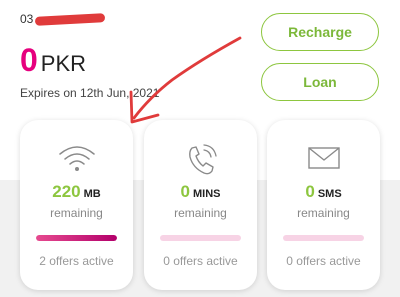 This screenshot has width=400, height=297. I want to click on data-offers-active: 2 offers active, so click(76, 261).